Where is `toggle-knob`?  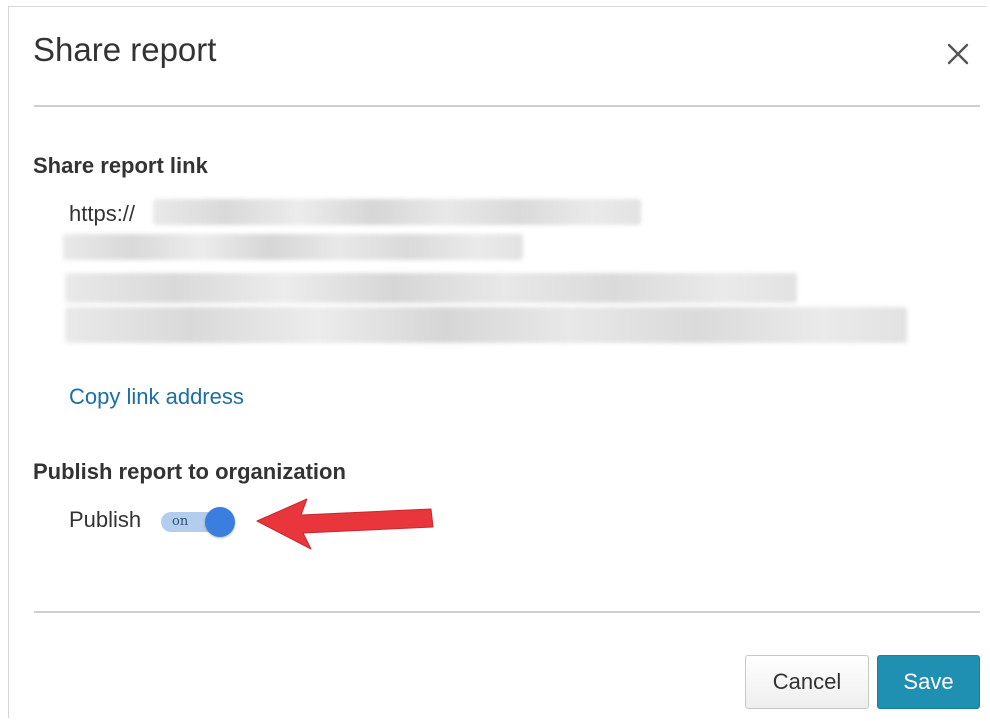
toggle-knob is located at coordinates (220, 522).